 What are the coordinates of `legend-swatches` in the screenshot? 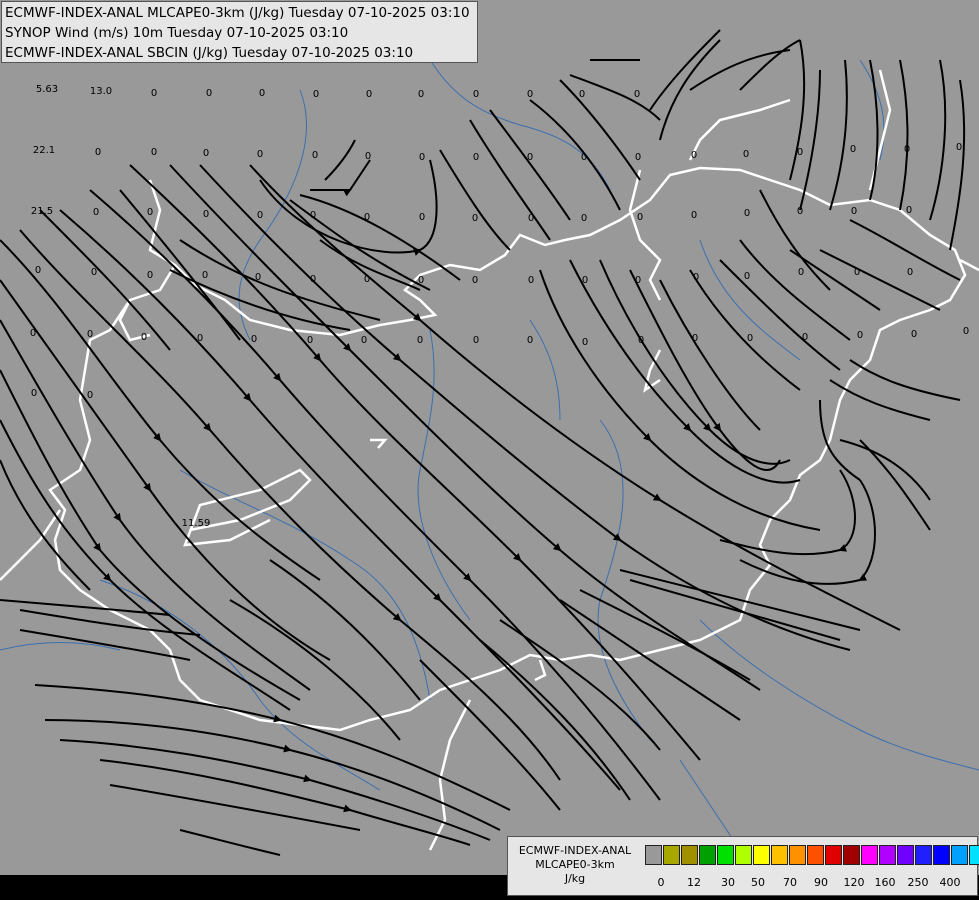 It's located at (812, 855).